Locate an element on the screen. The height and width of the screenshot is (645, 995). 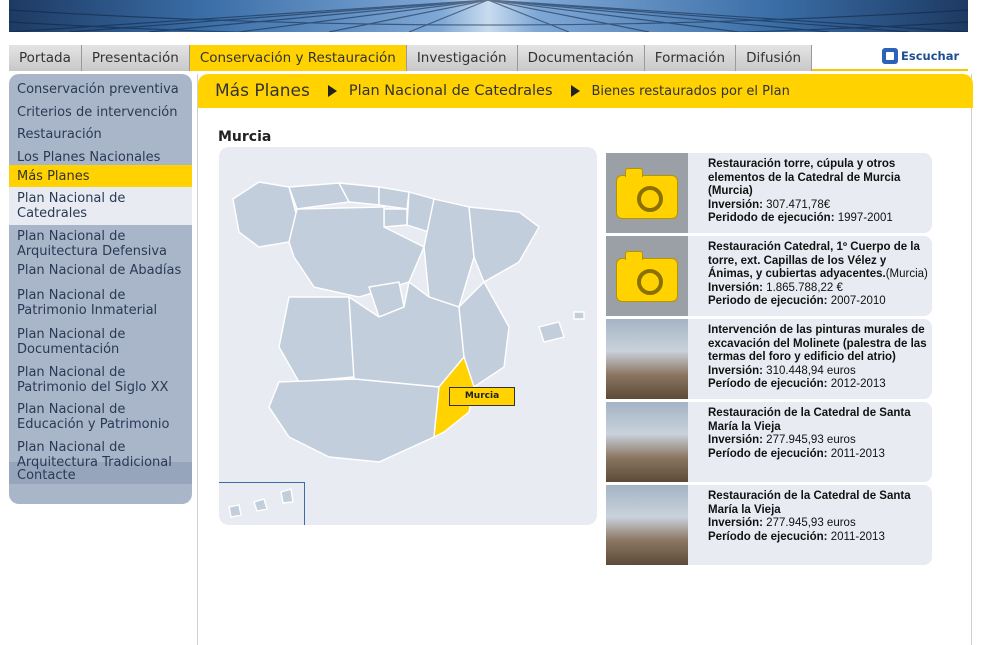
region-baleares is located at coordinates (561, 327).